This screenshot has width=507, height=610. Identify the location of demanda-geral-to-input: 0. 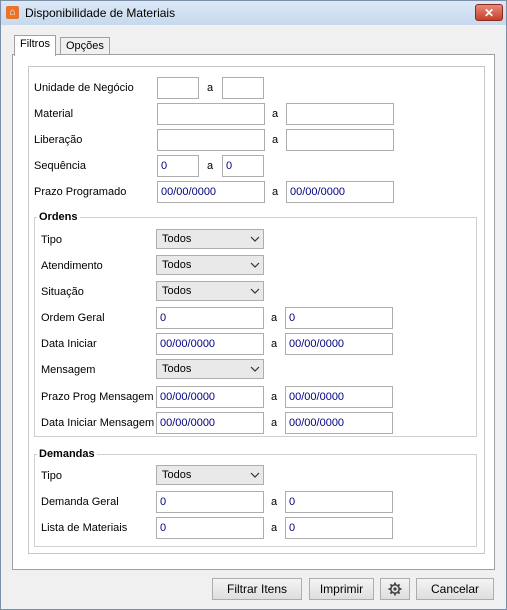
(339, 502).